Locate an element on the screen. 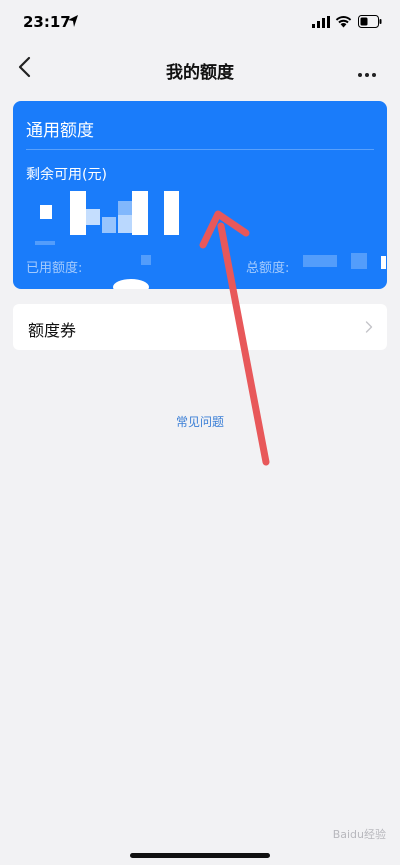  redacted-bar is located at coordinates (45, 243).